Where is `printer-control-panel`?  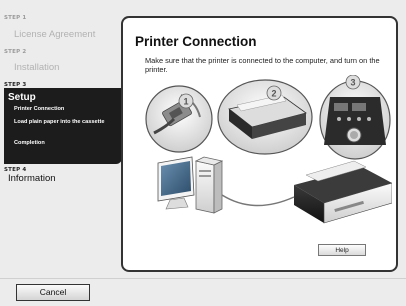
printer-control-panel is located at coordinates (355, 120).